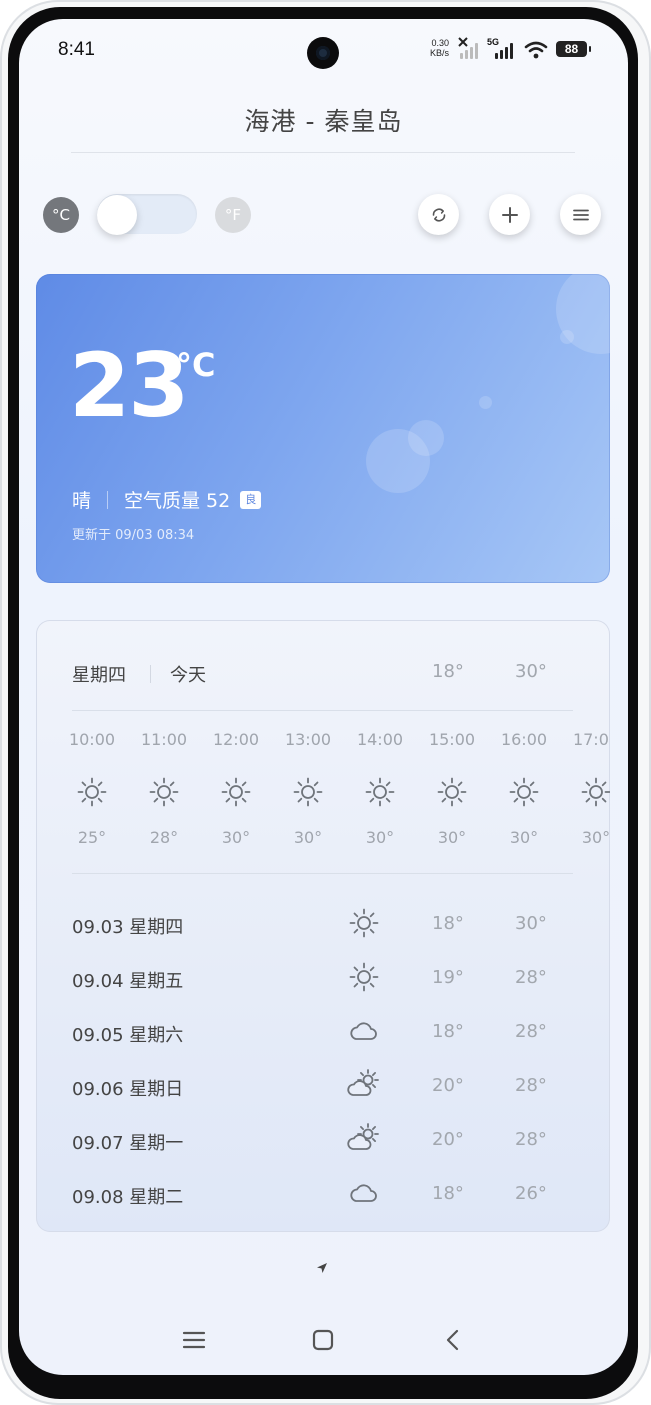 Image resolution: width=651 pixels, height=1405 pixels. What do you see at coordinates (196, 365) in the screenshot?
I see `current-temperature-unit: °C` at bounding box center [196, 365].